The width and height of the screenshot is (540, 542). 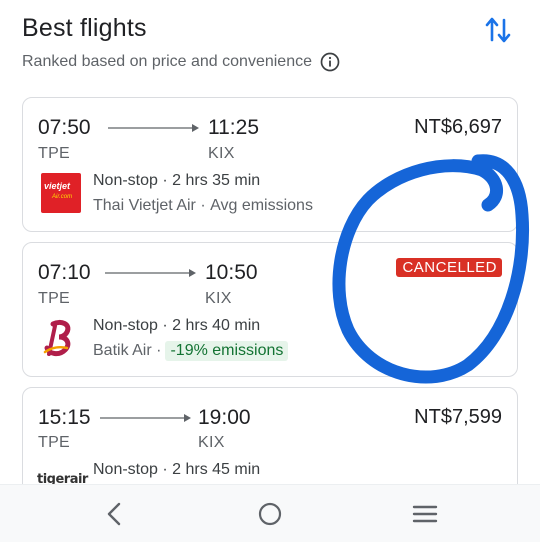 What do you see at coordinates (231, 272) in the screenshot?
I see `arrival-time: 10:50` at bounding box center [231, 272].